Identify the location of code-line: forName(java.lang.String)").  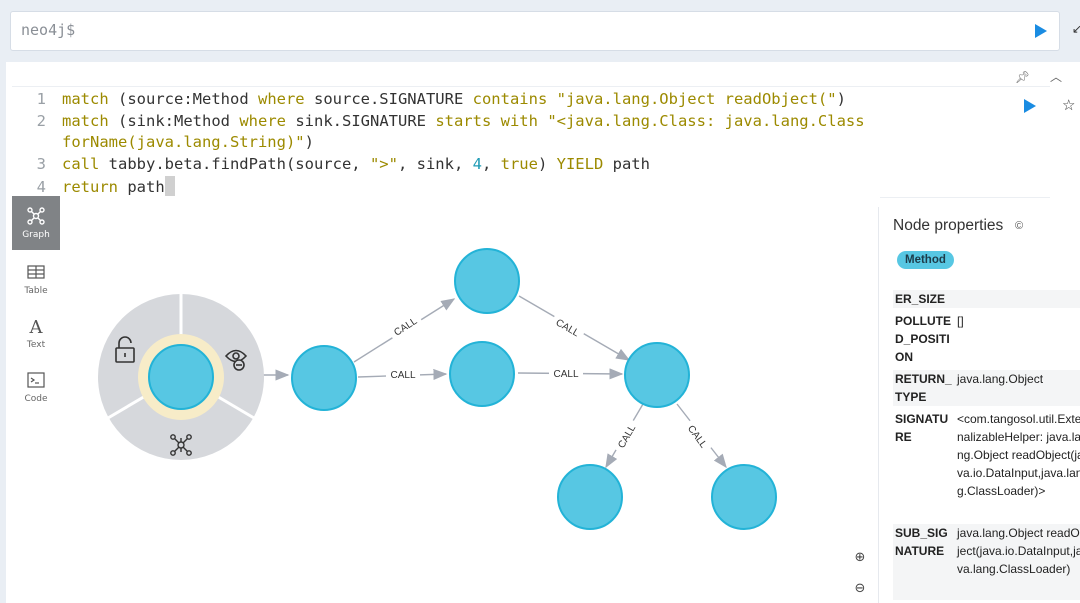
(163, 143).